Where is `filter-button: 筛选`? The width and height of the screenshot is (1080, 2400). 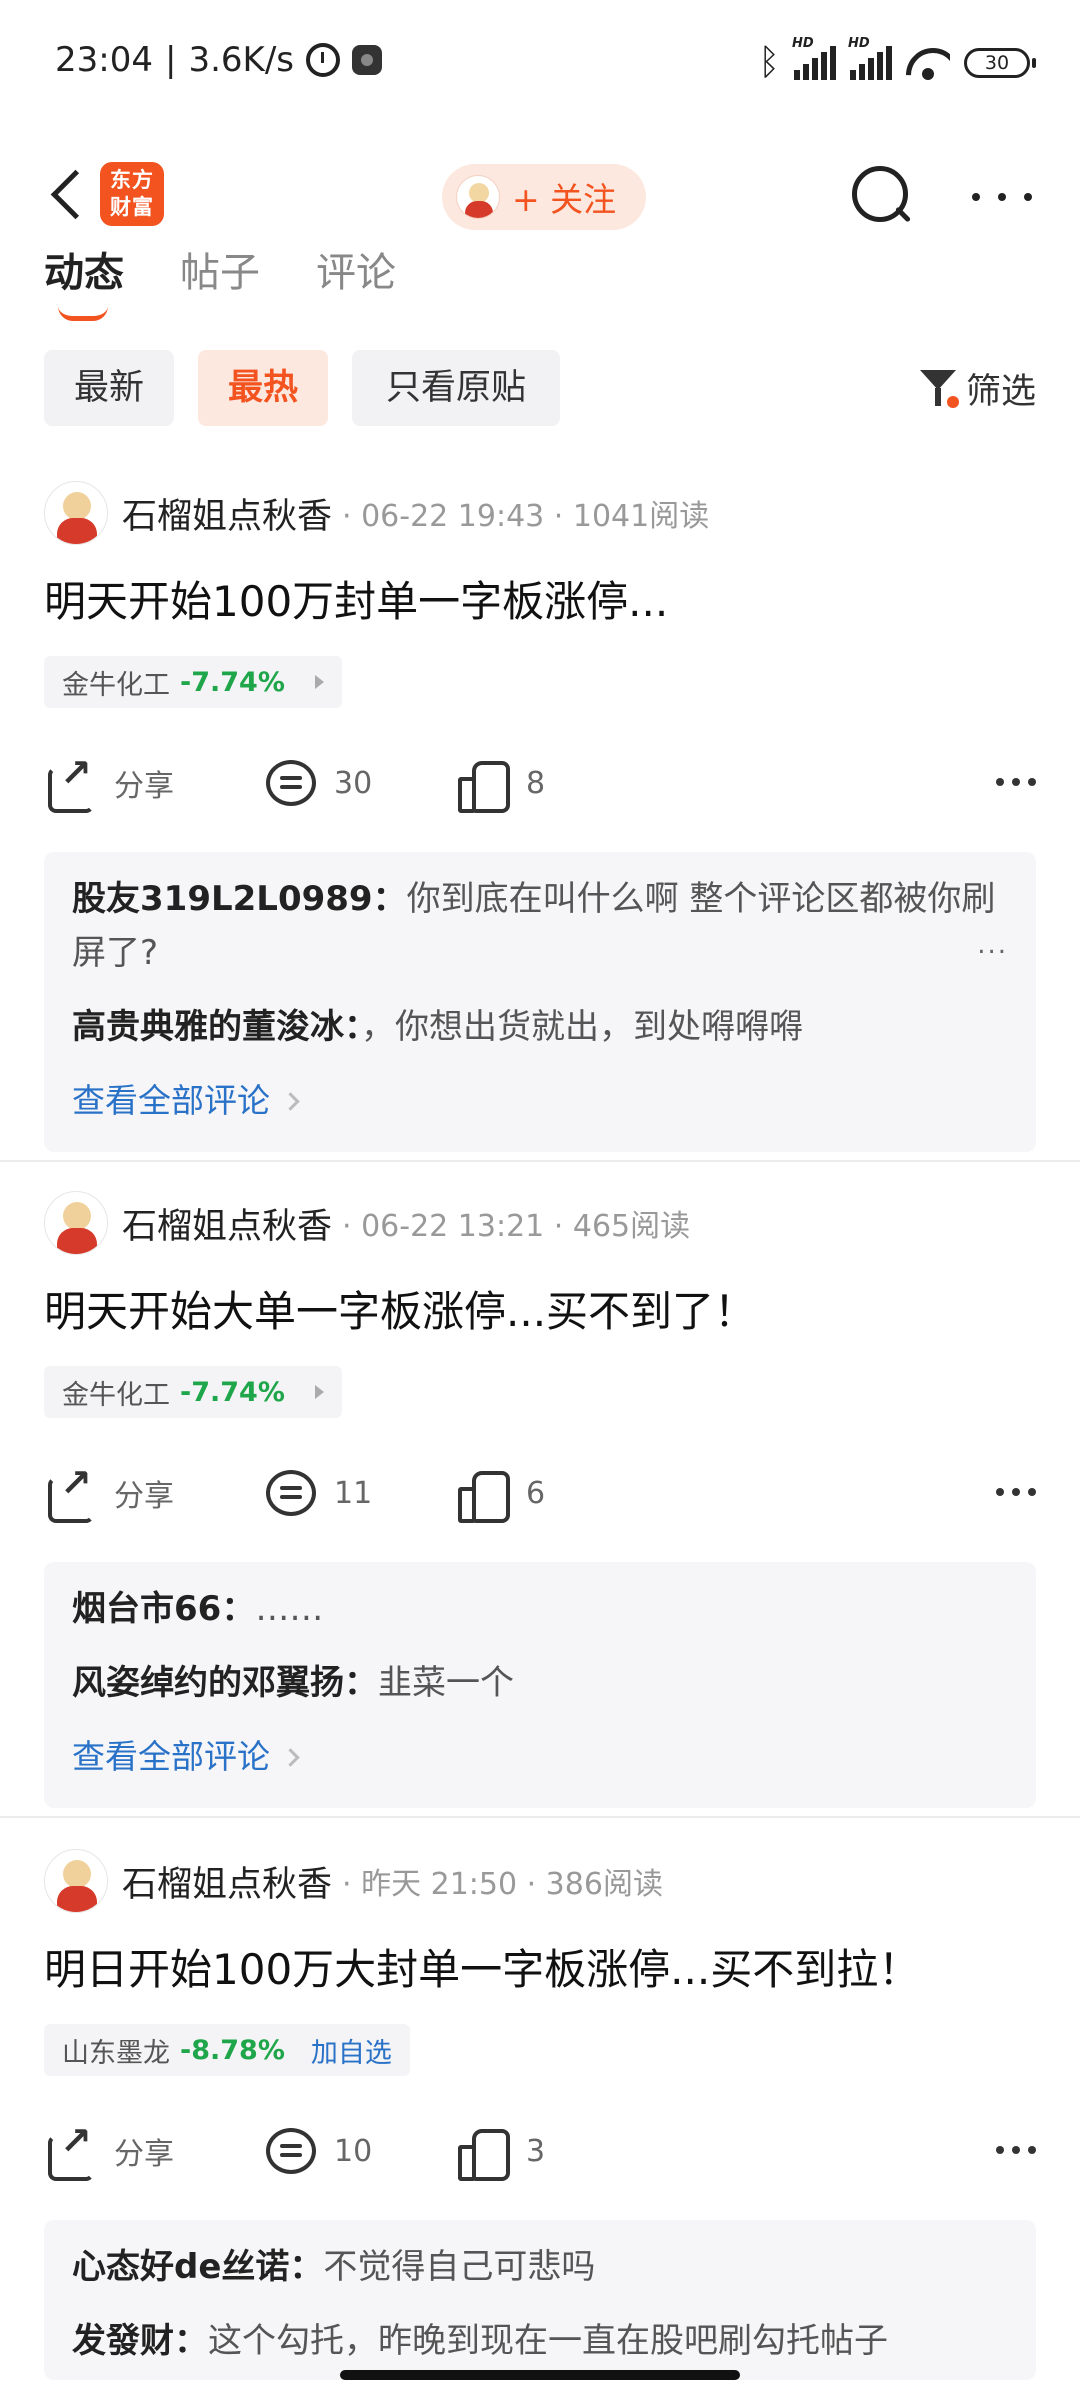
filter-button: 筛选 is located at coordinates (977, 388).